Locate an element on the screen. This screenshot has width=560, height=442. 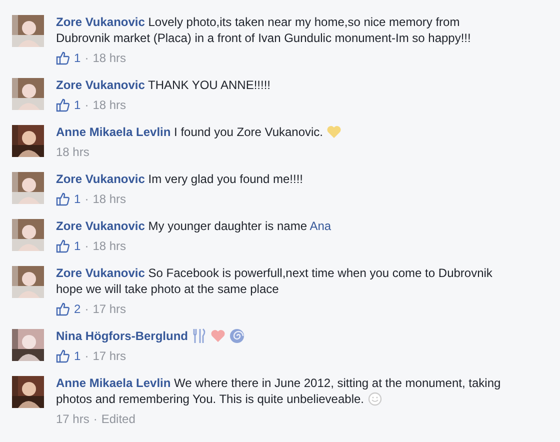
edited-label: Edited is located at coordinates (118, 419).